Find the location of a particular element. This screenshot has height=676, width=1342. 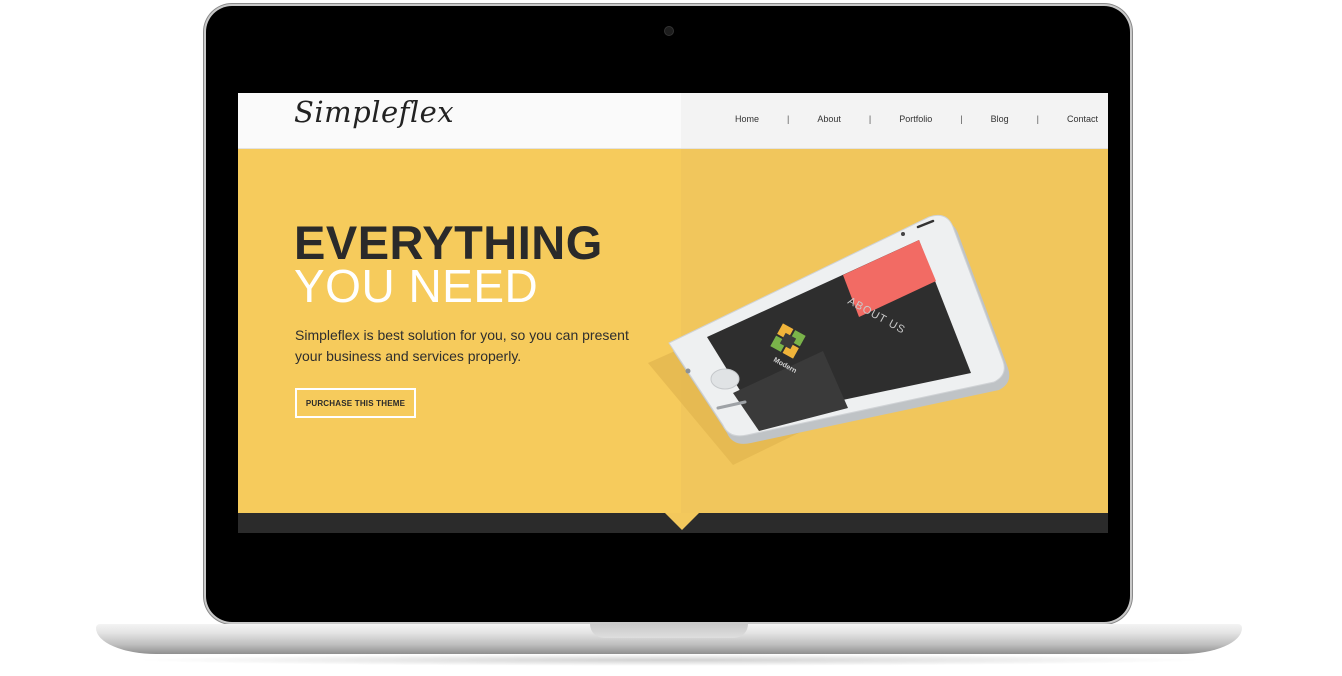

nav-item-portfolio: Portfolio is located at coordinates (915, 119).